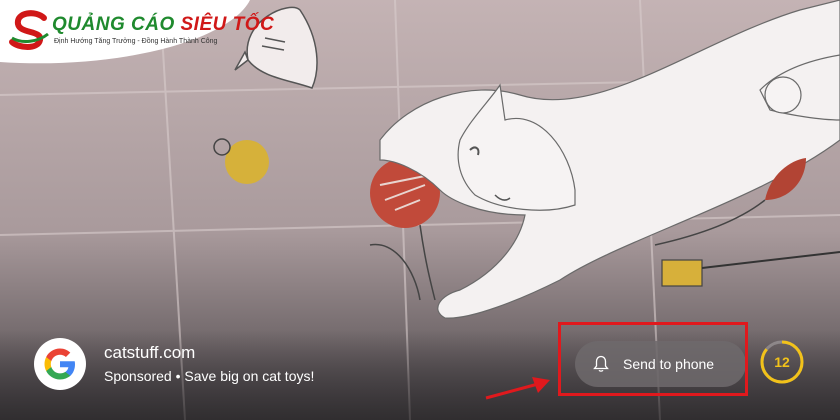  Describe the element at coordinates (682, 273) in the screenshot. I see `yellow-tag` at that location.